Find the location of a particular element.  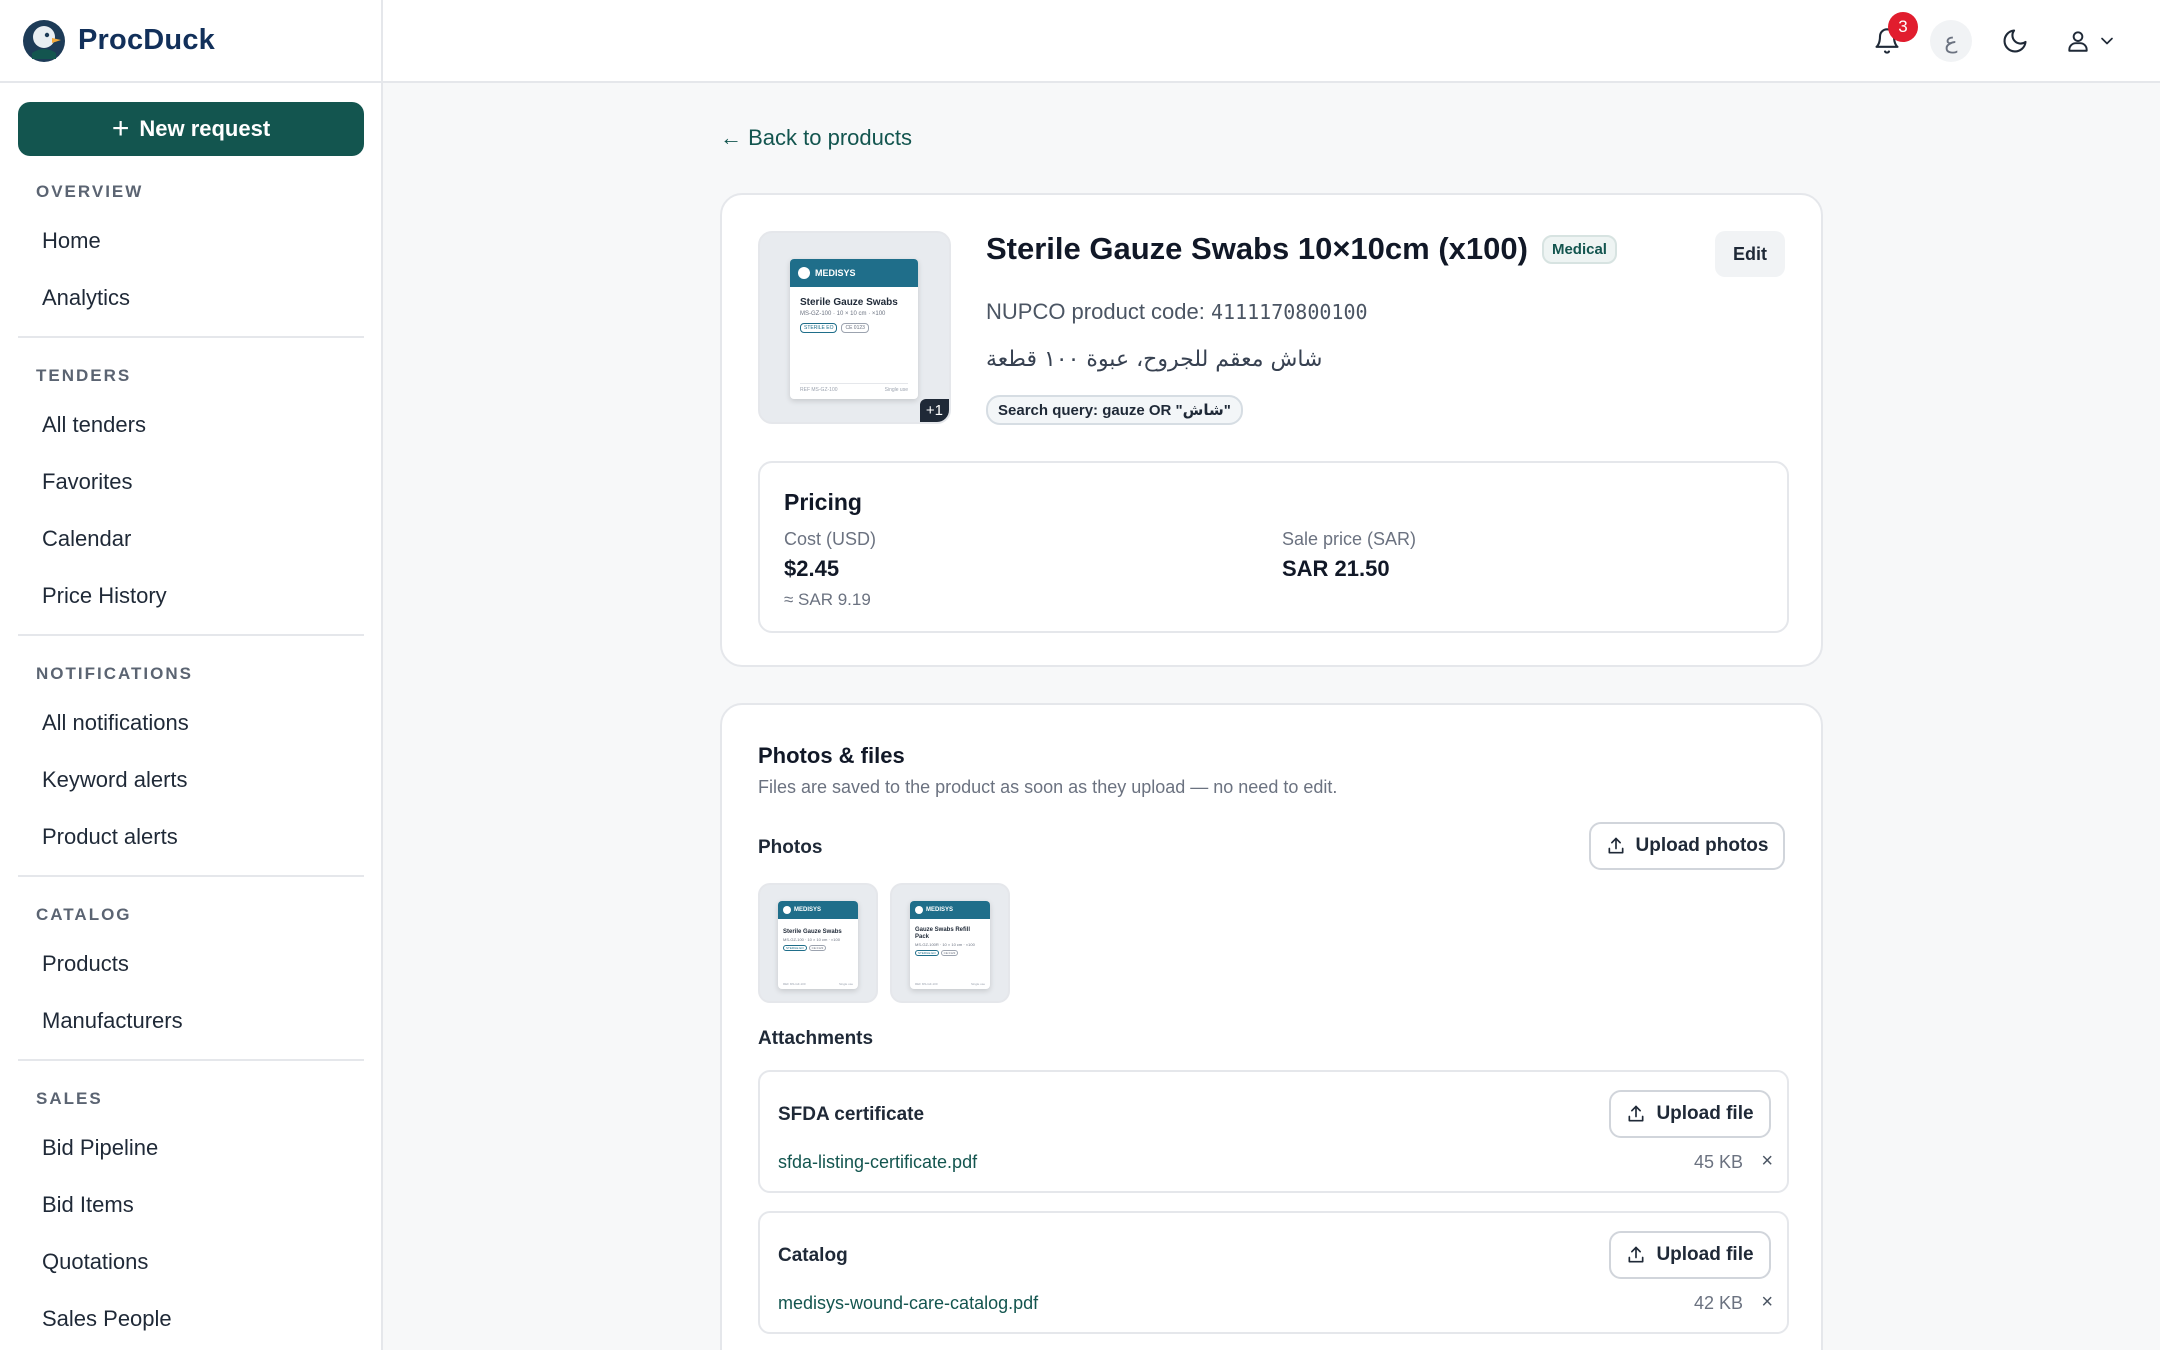

duck-logo-icon is located at coordinates (44, 41).